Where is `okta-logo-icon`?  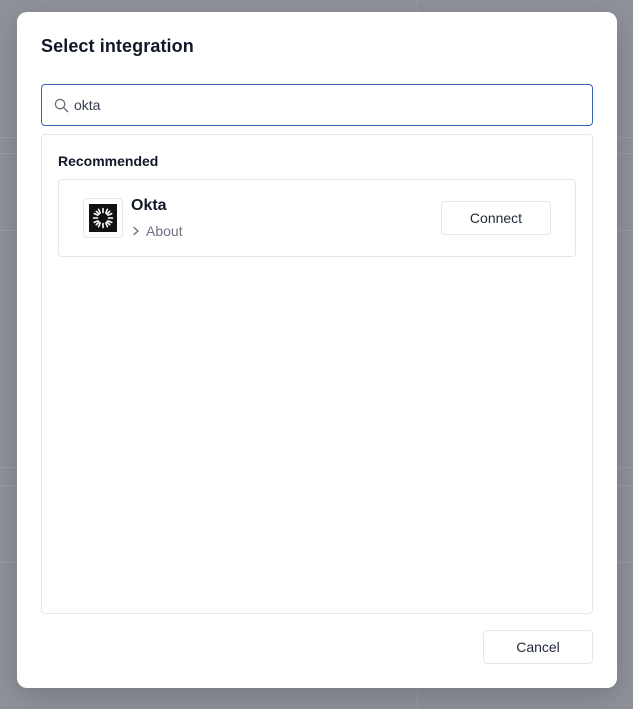
okta-logo-icon is located at coordinates (103, 218).